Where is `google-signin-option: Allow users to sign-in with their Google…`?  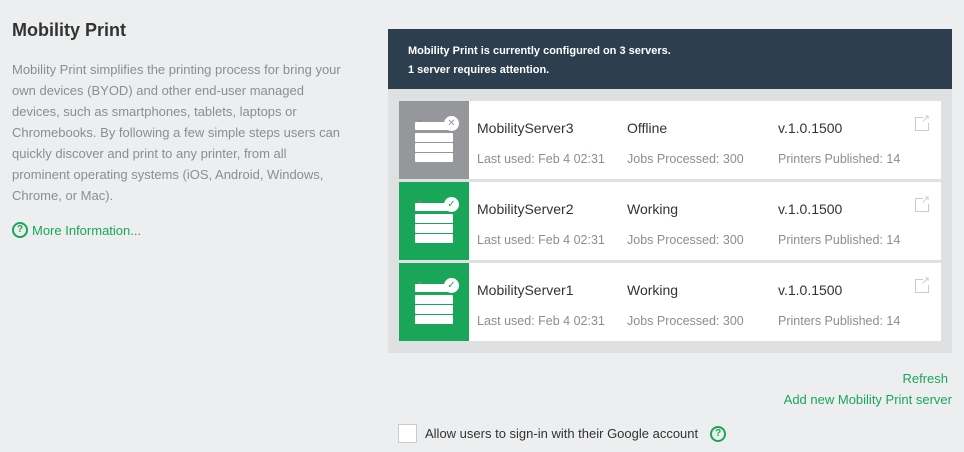 google-signin-option: Allow users to sign-in with their Google… is located at coordinates (564, 433).